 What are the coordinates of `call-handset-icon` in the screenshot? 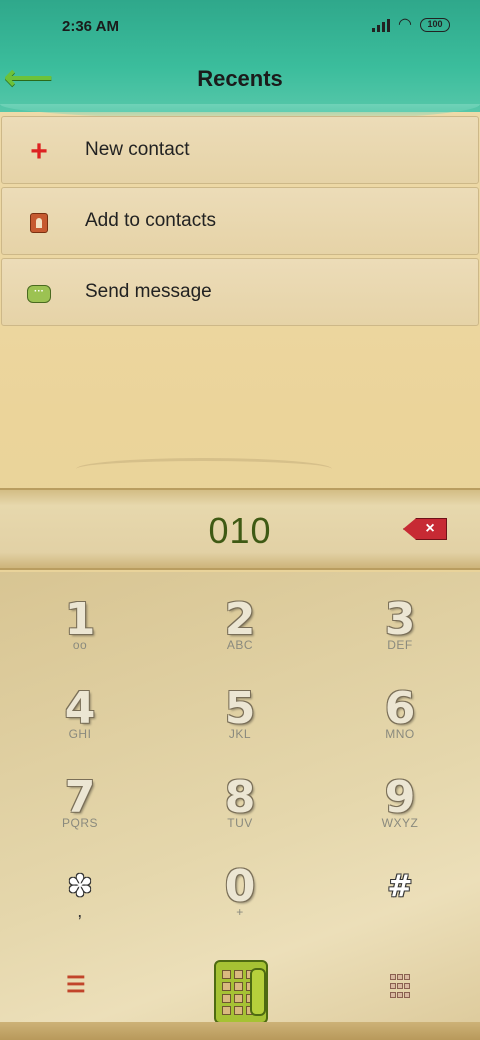 It's located at (258, 992).